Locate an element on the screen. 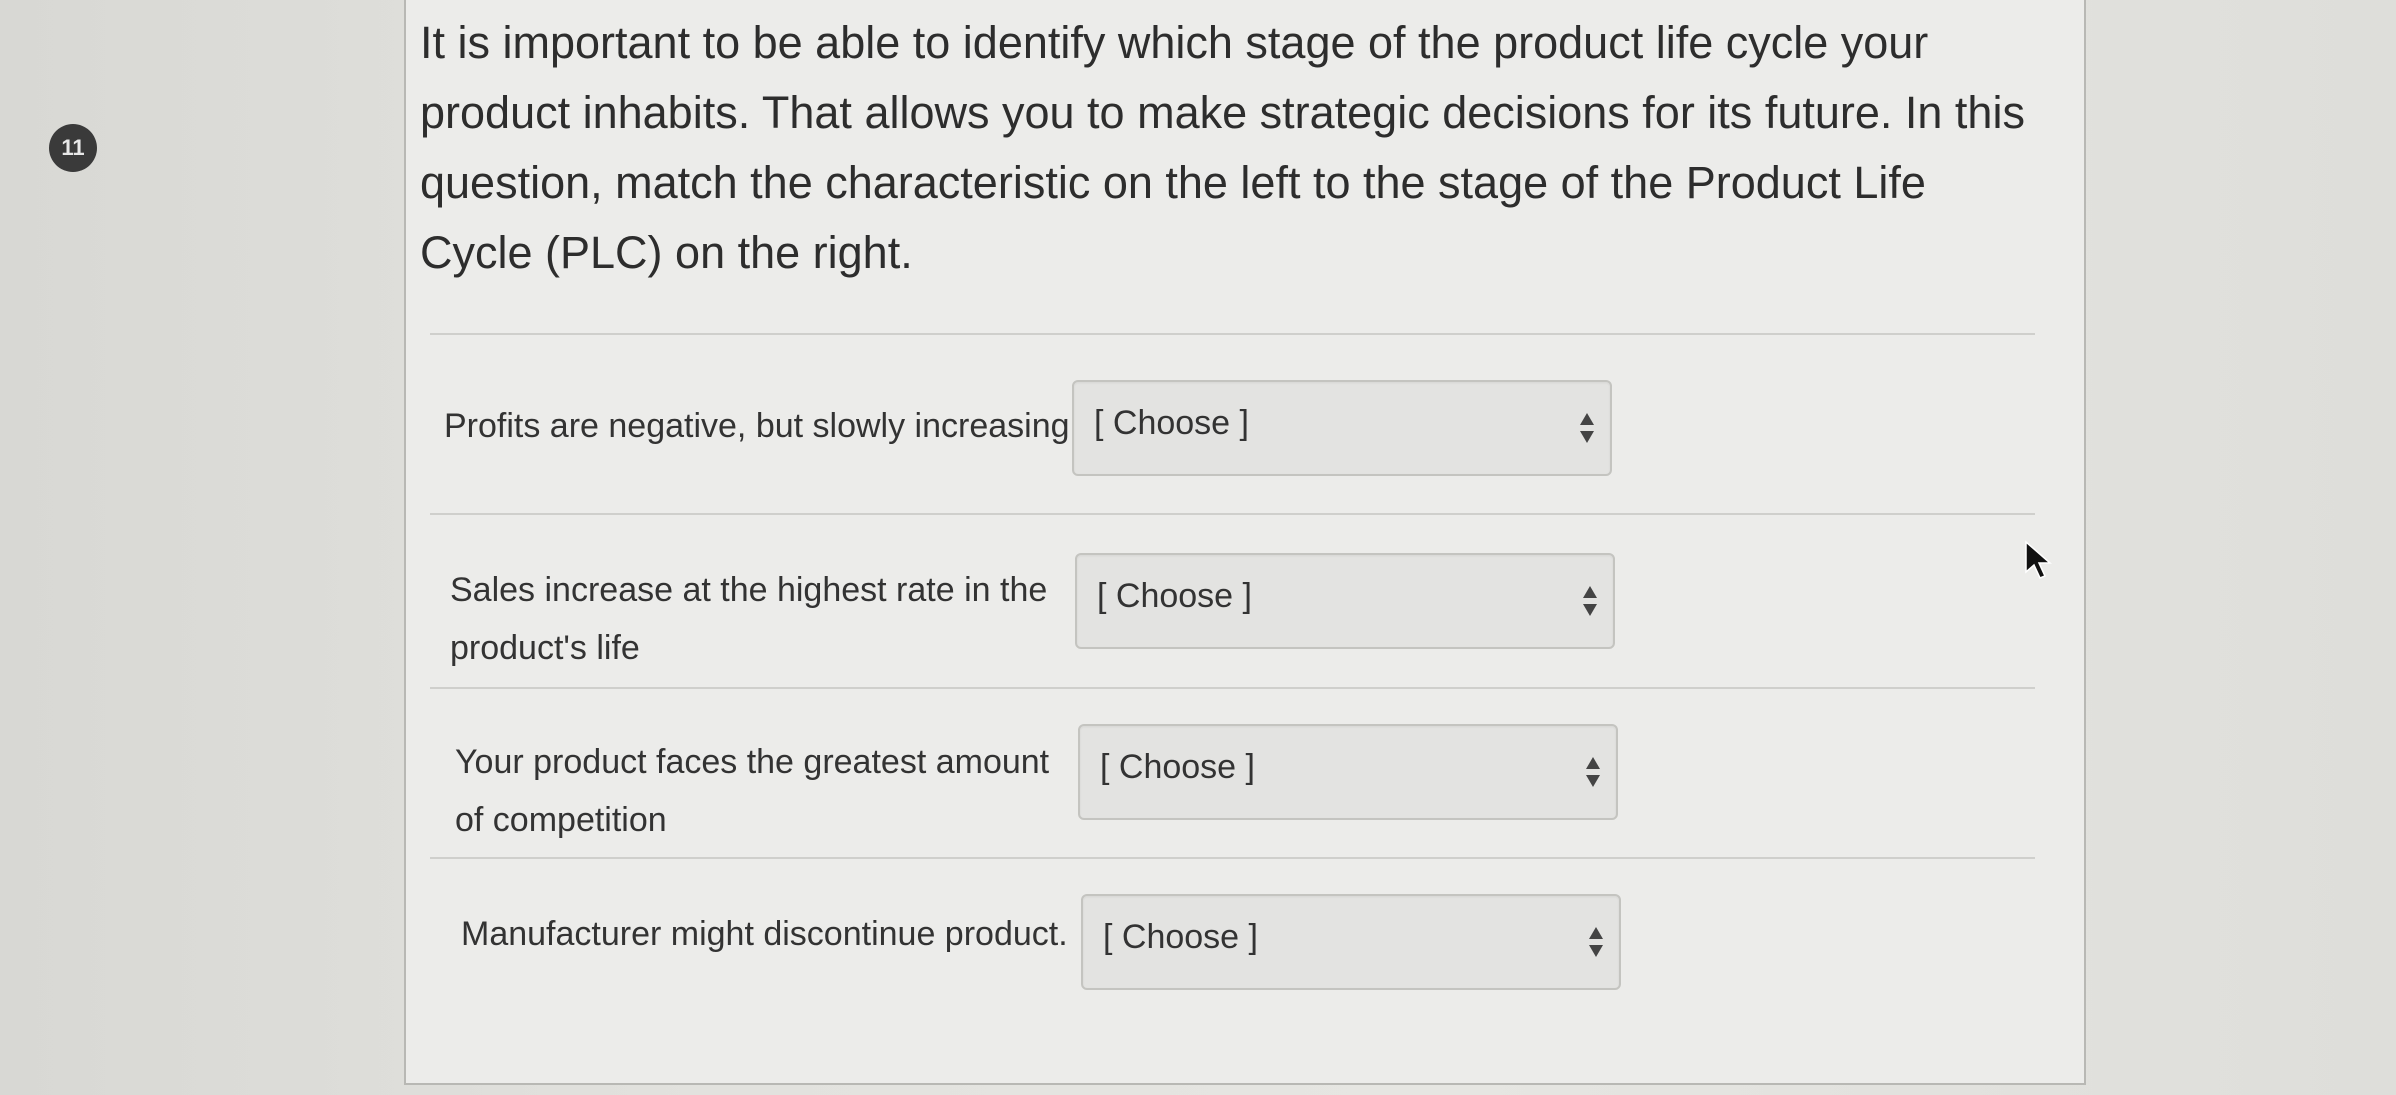 The height and width of the screenshot is (1095, 2396). match-select-3: [ Choose ] is located at coordinates (1348, 772).